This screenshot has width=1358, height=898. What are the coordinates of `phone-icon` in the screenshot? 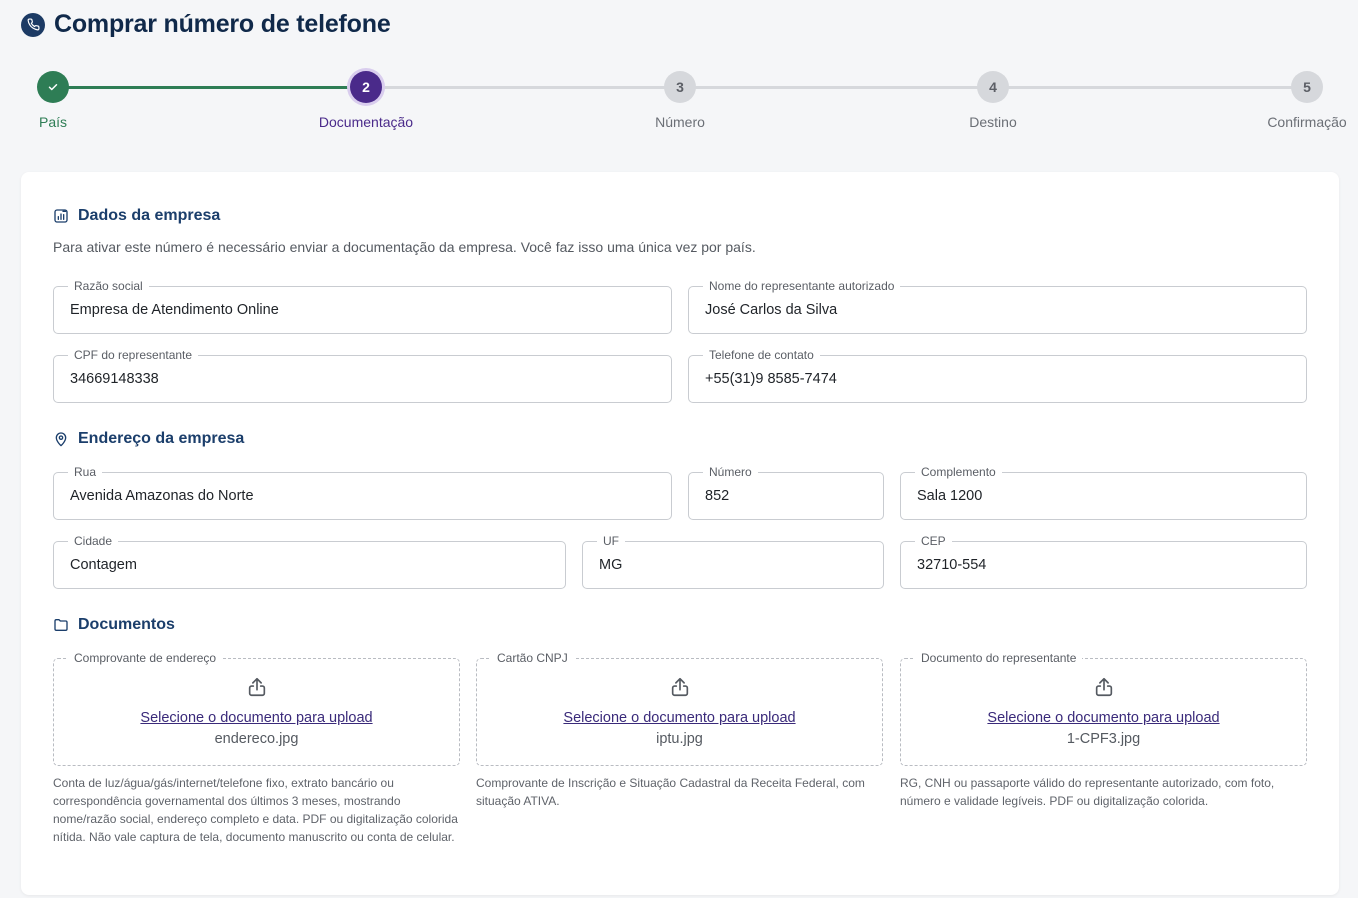 It's located at (33, 24).